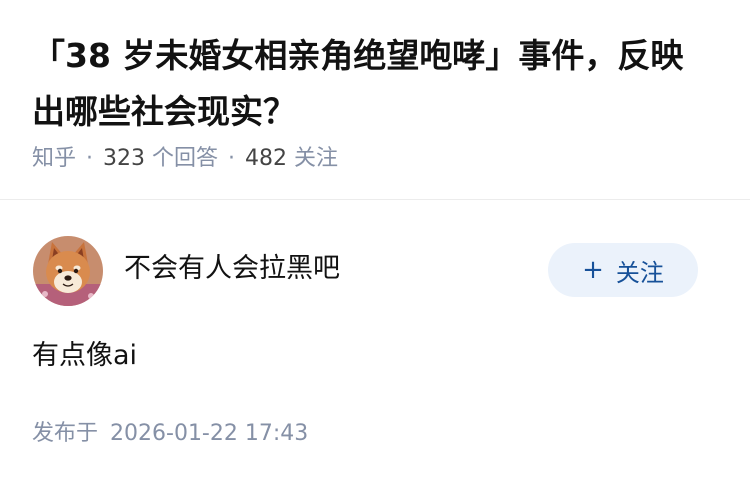 This screenshot has width=750, height=484. What do you see at coordinates (316, 158) in the screenshot?
I see `follower-count-label: 关注` at bounding box center [316, 158].